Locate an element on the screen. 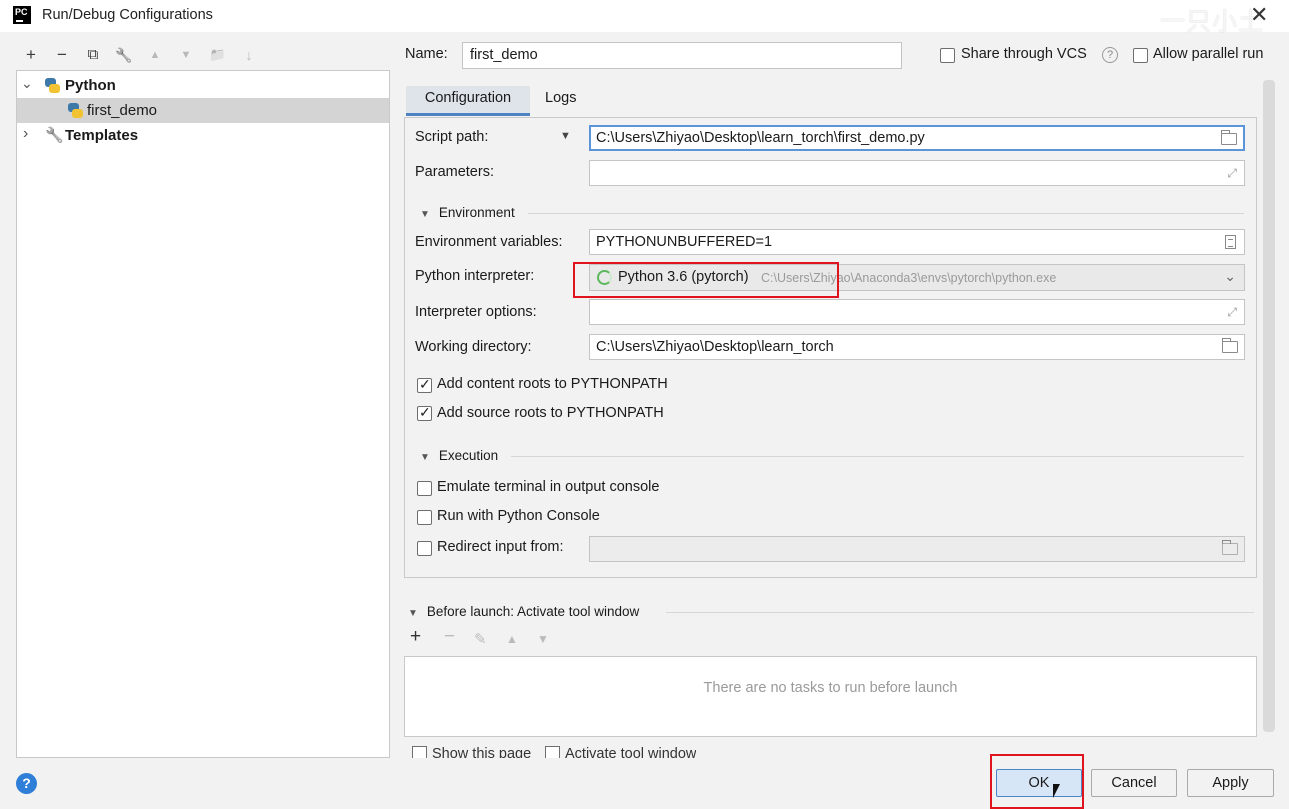 The width and height of the screenshot is (1289, 809). before-launch-list: There are no tasks to run before launch is located at coordinates (830, 696).